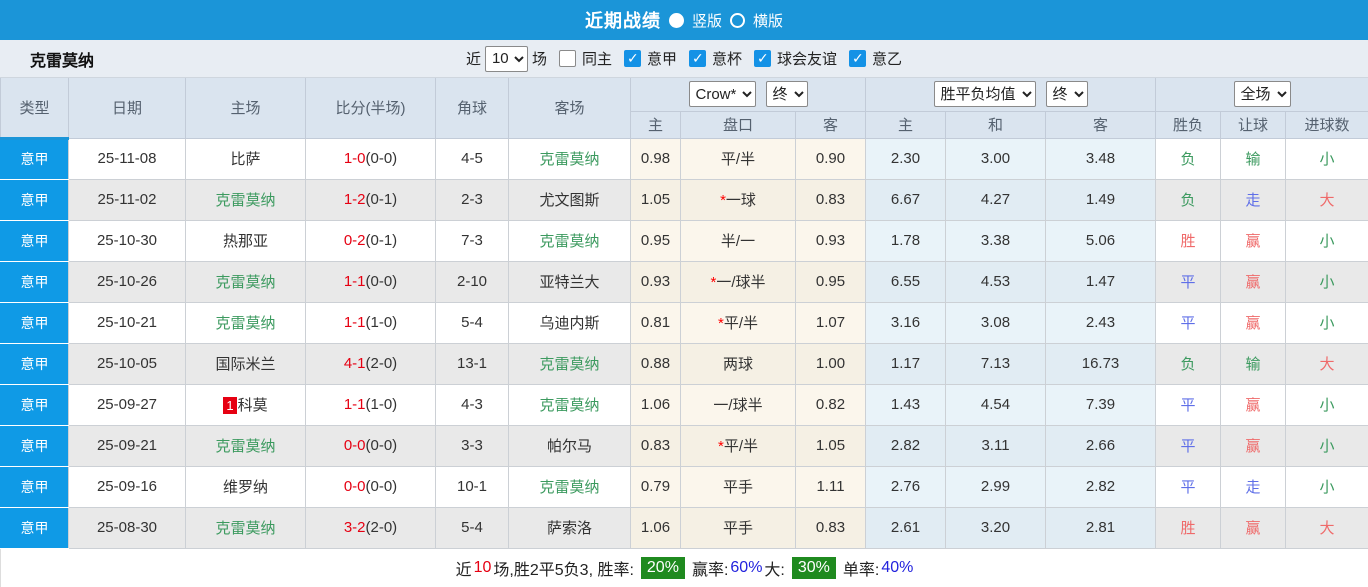 Image resolution: width=1368 pixels, height=587 pixels. Describe the element at coordinates (707, 20) in the screenshot. I see `vertical-layout-label: 竖版` at that location.